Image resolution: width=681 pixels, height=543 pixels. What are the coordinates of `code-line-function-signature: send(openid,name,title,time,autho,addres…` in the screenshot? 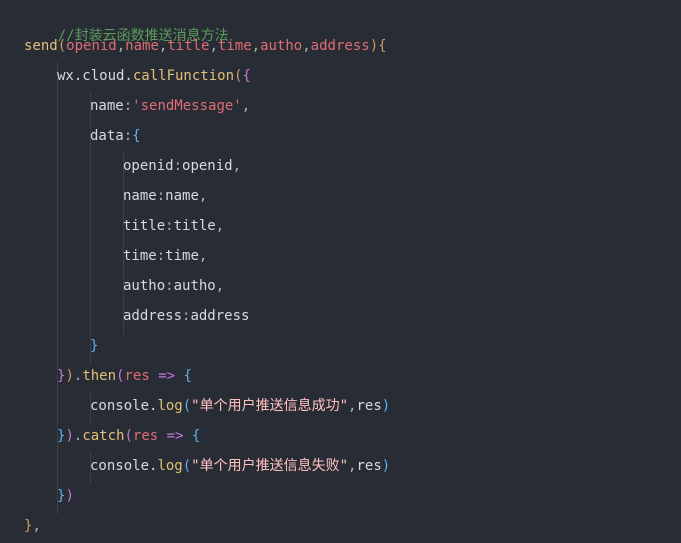 It's located at (205, 46).